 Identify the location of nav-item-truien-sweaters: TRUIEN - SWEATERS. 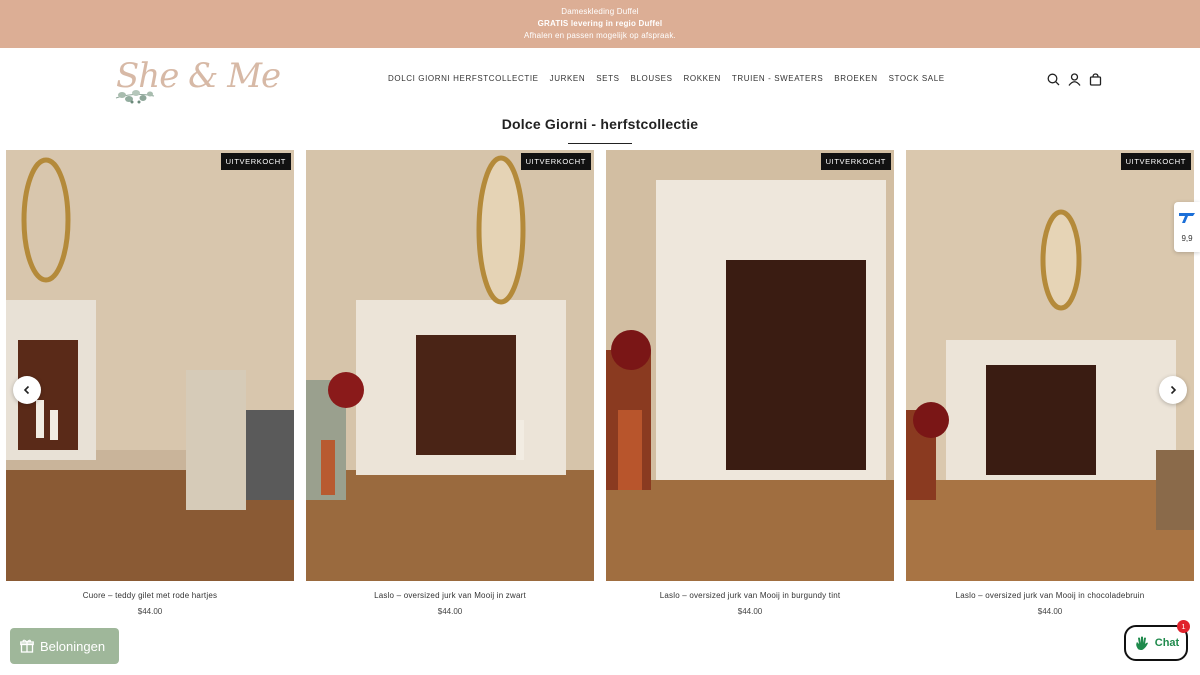
(777, 78).